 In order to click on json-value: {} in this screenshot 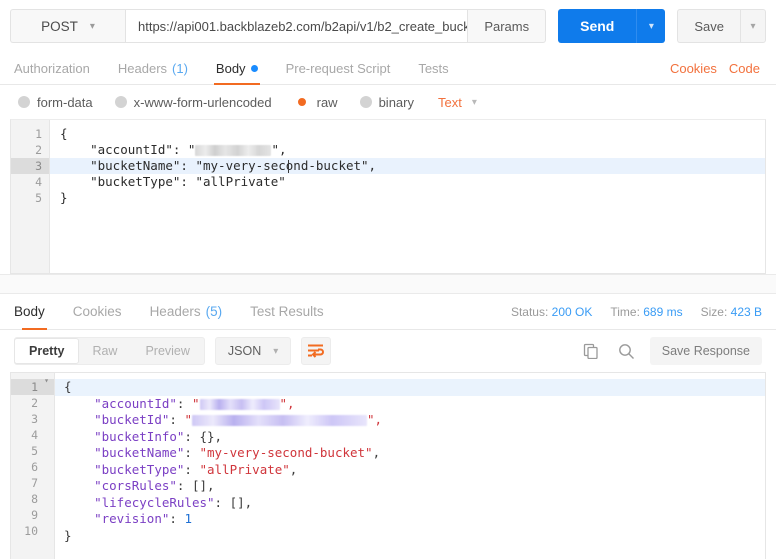, I will do `click(207, 436)`.